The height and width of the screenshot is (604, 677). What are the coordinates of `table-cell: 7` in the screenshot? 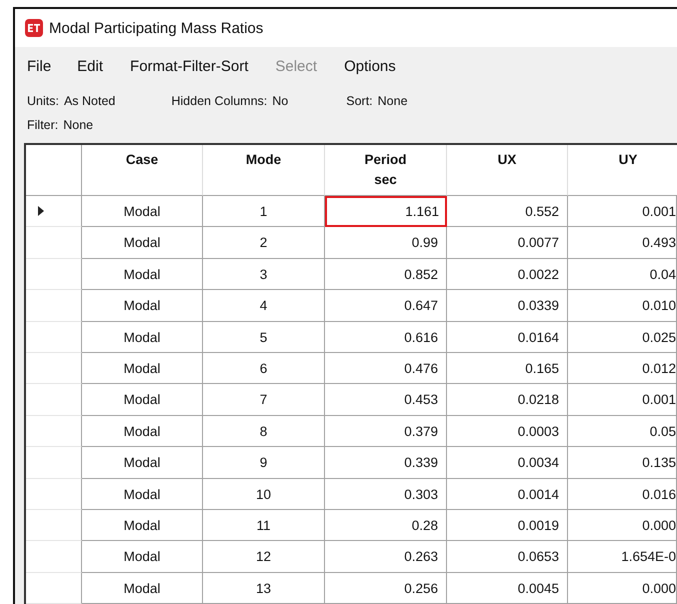 It's located at (264, 400).